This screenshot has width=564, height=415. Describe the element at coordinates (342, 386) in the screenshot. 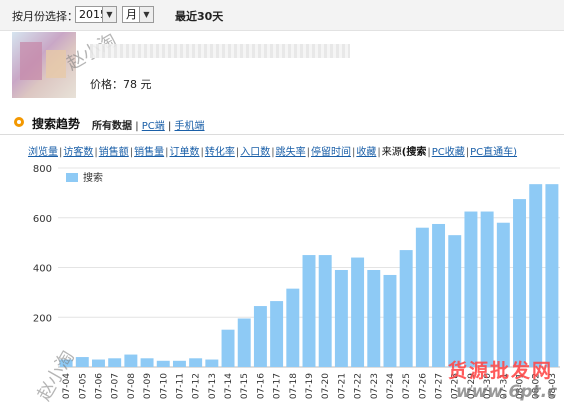

I see `x-tick-label: 07-21` at that location.